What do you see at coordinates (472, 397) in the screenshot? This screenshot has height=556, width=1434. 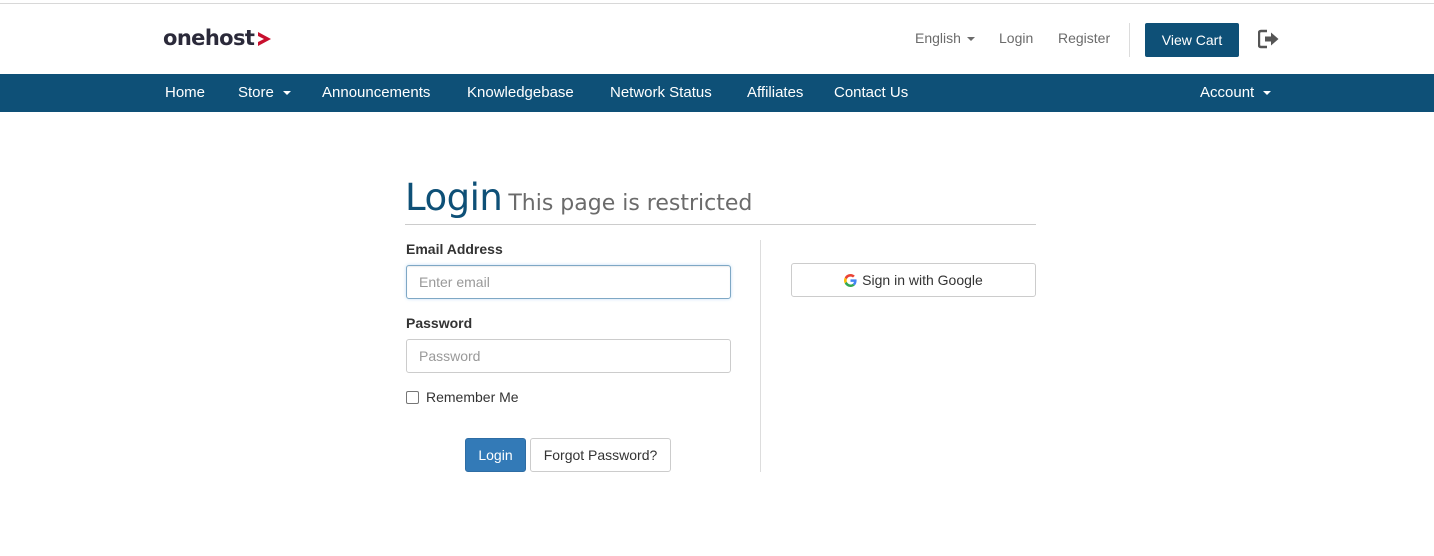 I see `remember-me-label: Remember Me` at bounding box center [472, 397].